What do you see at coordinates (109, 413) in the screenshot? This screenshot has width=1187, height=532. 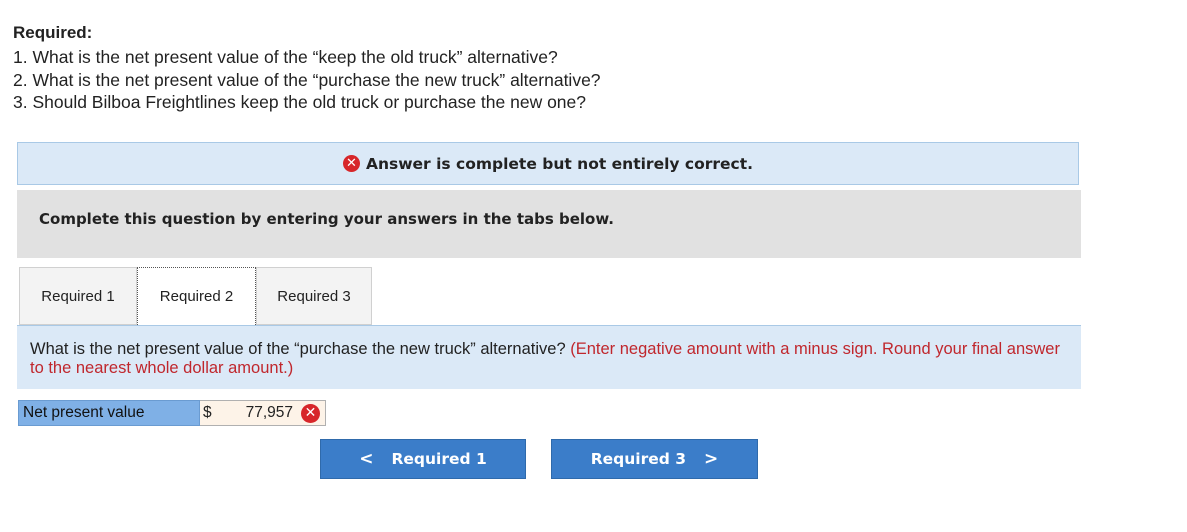 I see `net-present-value-label: Net present value` at bounding box center [109, 413].